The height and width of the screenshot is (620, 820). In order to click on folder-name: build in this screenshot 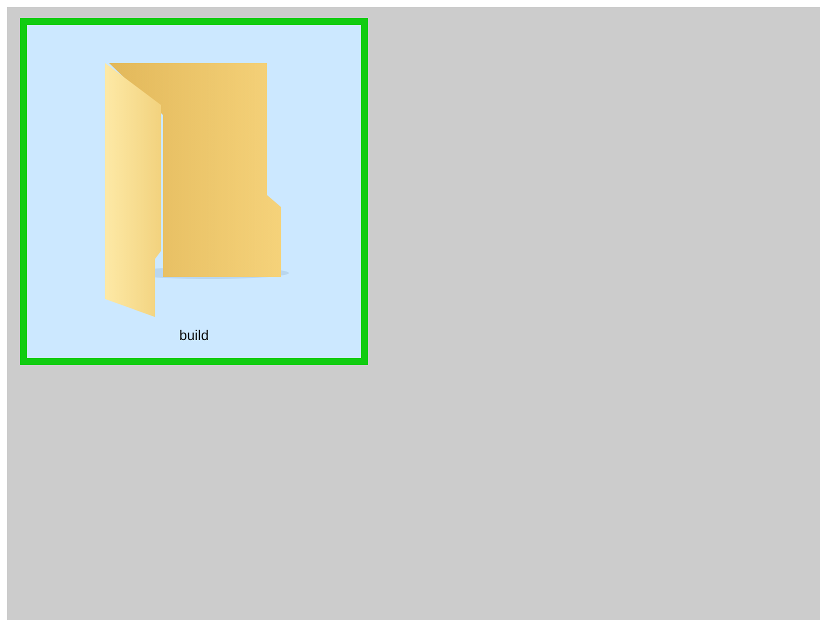, I will do `click(194, 335)`.